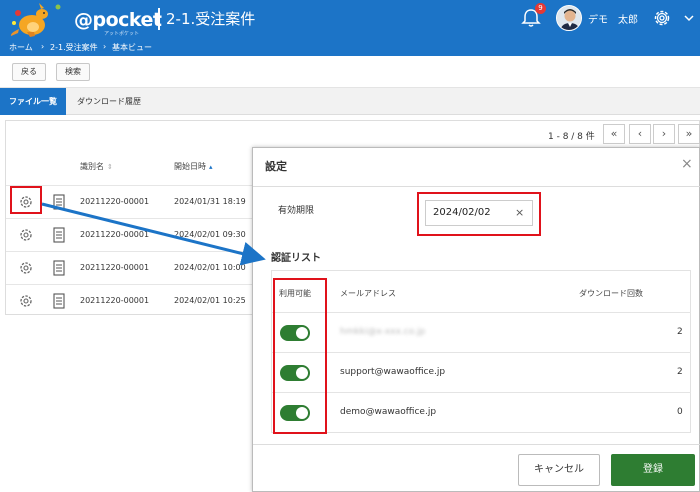 Image resolution: width=700 pixels, height=492 pixels. What do you see at coordinates (122, 34) in the screenshot?
I see `app-subtitle: アットポケット` at bounding box center [122, 34].